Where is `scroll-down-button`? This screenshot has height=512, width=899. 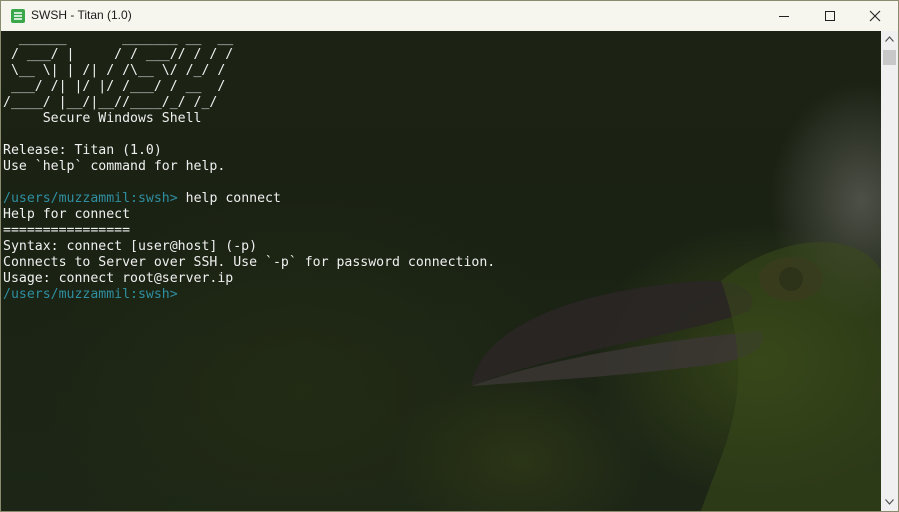 scroll-down-button is located at coordinates (889, 502).